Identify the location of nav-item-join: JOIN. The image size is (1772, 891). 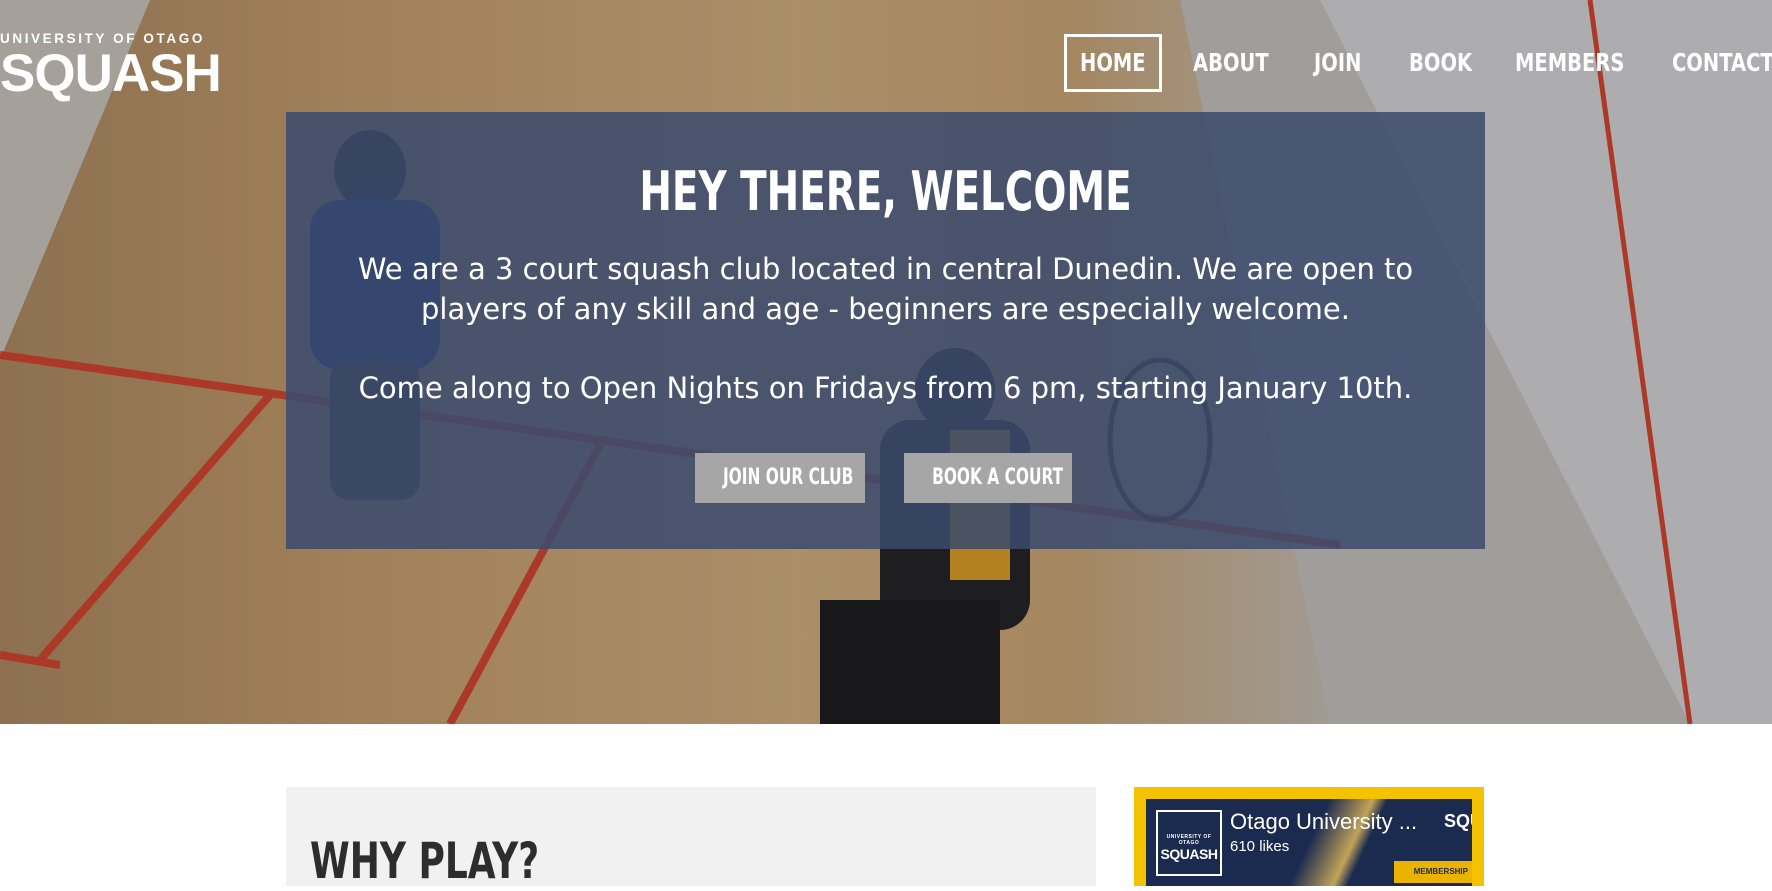
(1337, 63).